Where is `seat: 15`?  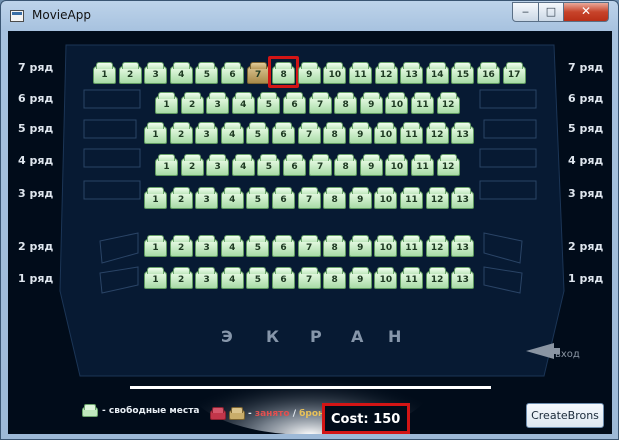 seat: 15 is located at coordinates (463, 73).